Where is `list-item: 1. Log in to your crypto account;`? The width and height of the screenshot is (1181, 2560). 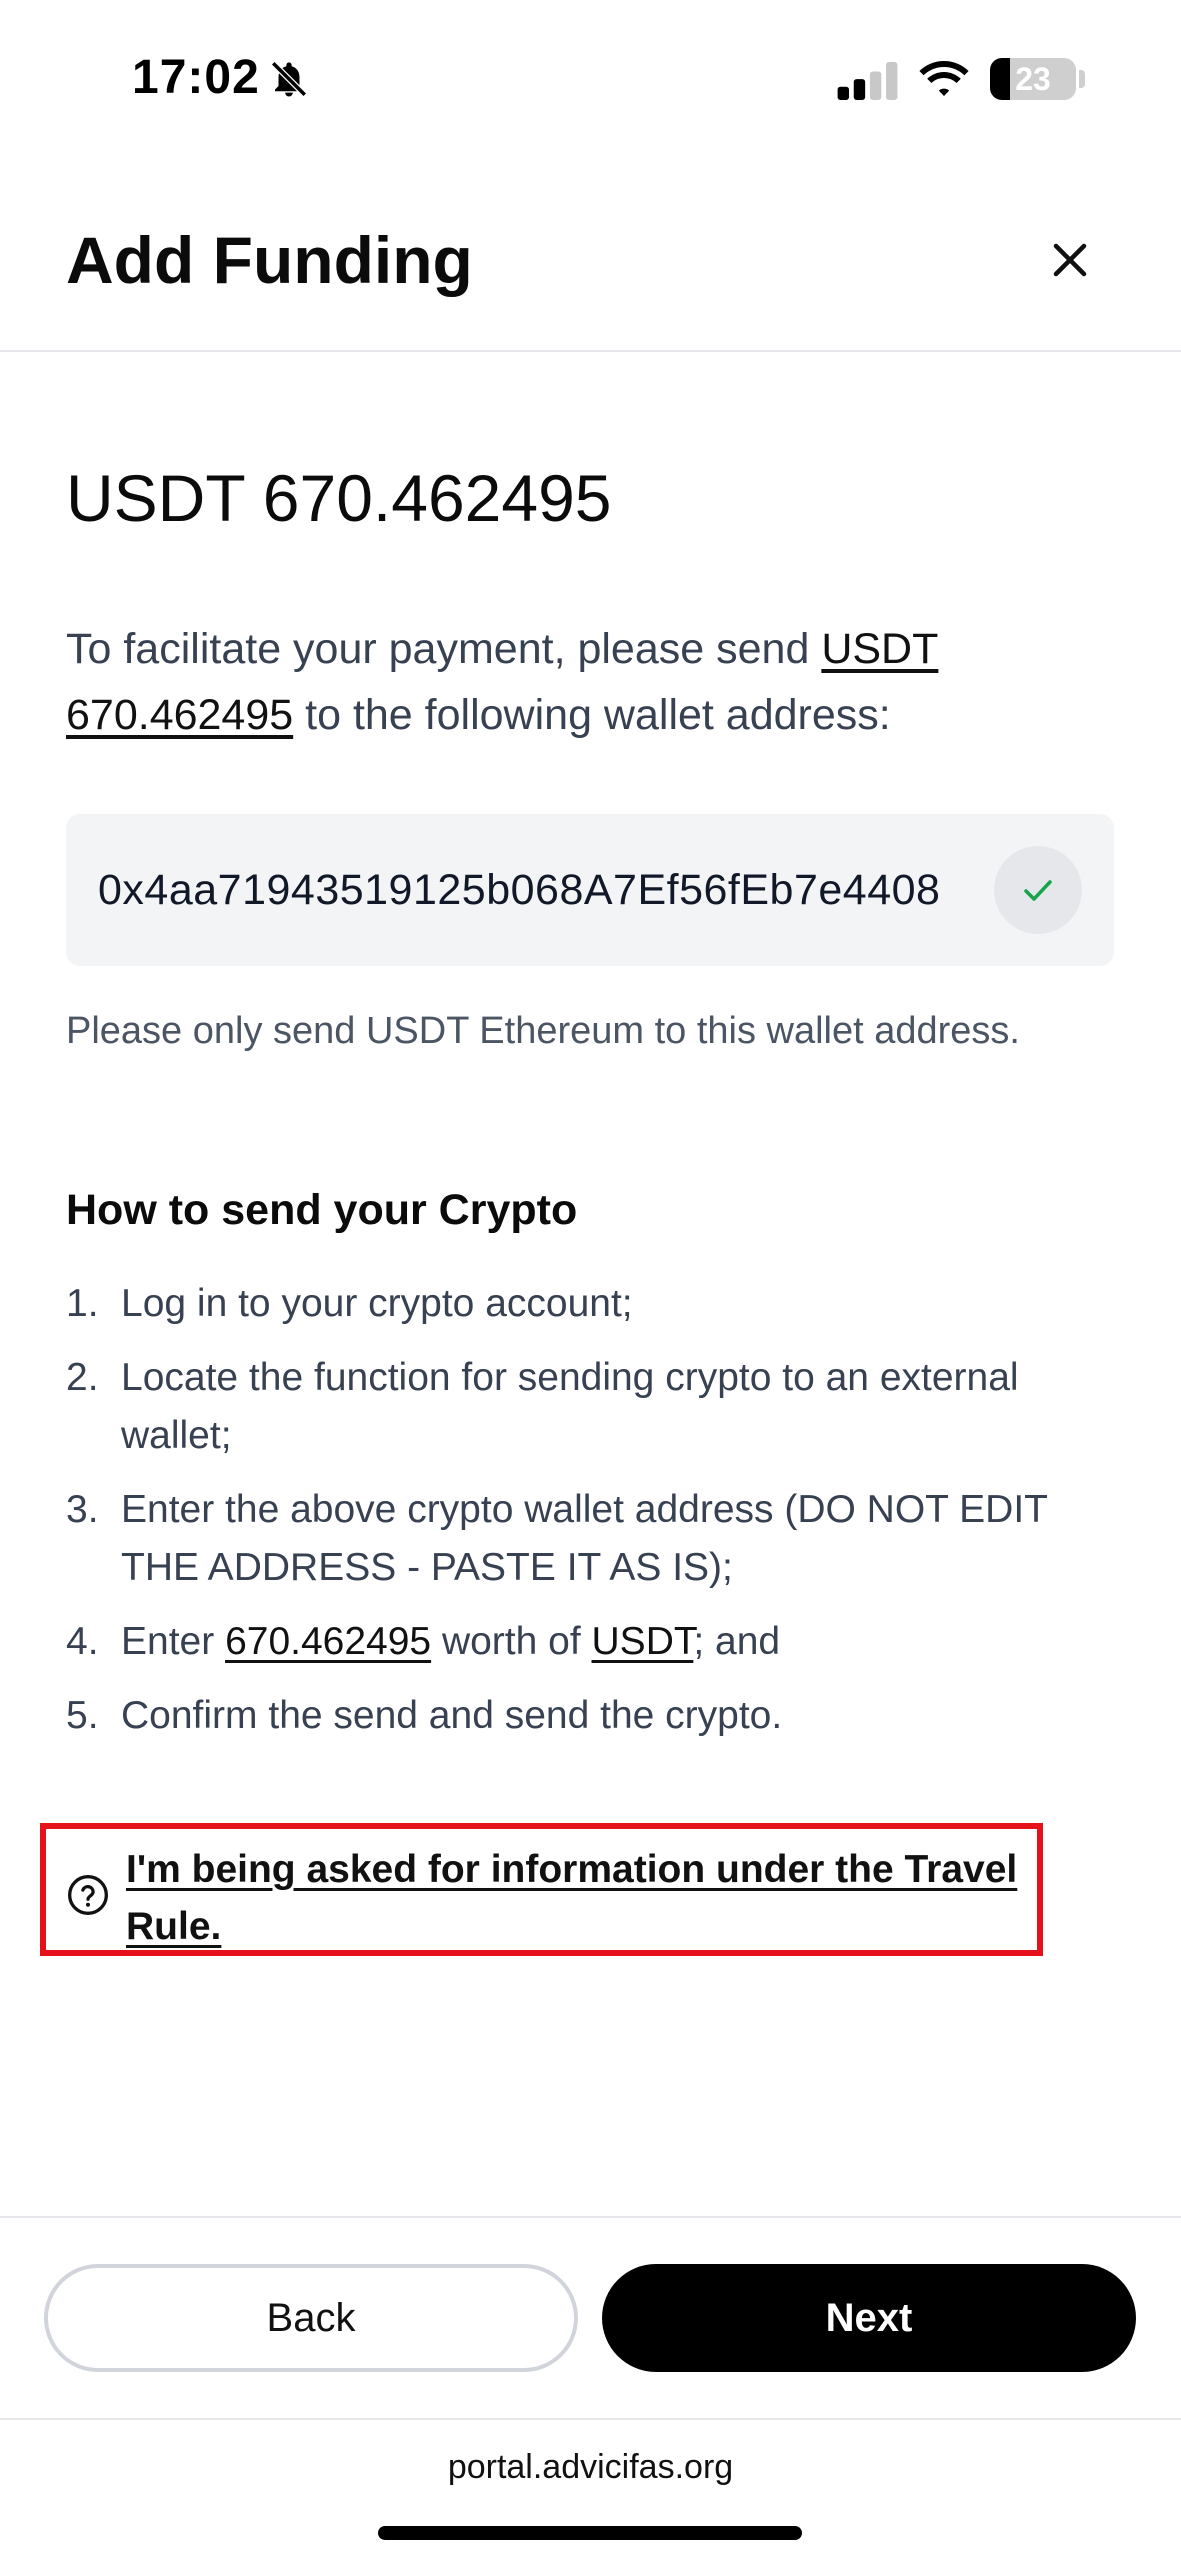 list-item: 1. Log in to your crypto account; is located at coordinates (596, 1304).